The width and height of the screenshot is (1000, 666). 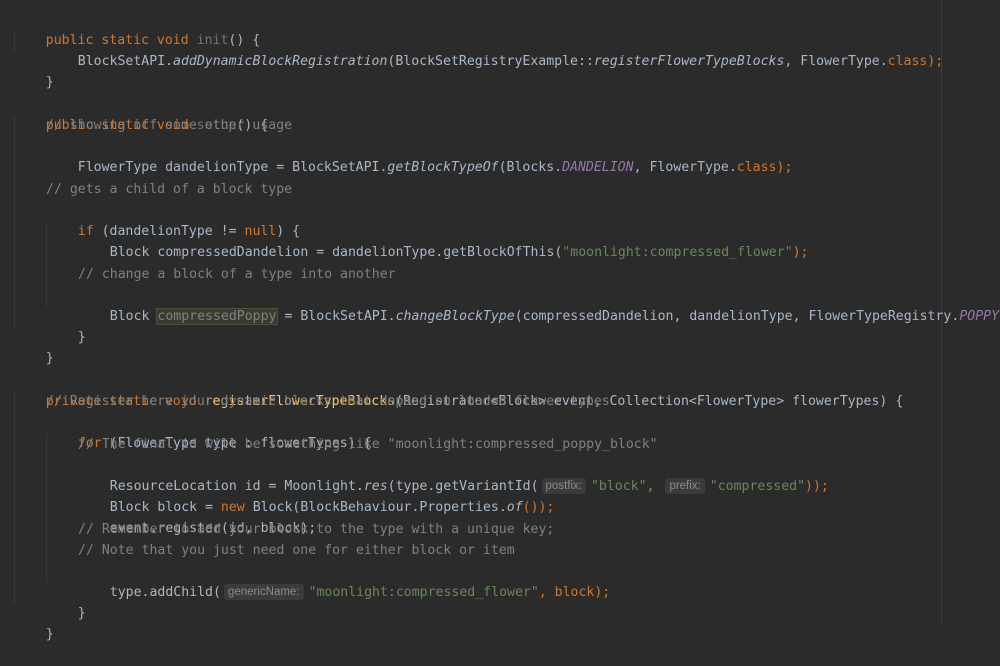 What do you see at coordinates (979, 316) in the screenshot?
I see `static-field: POPPY` at bounding box center [979, 316].